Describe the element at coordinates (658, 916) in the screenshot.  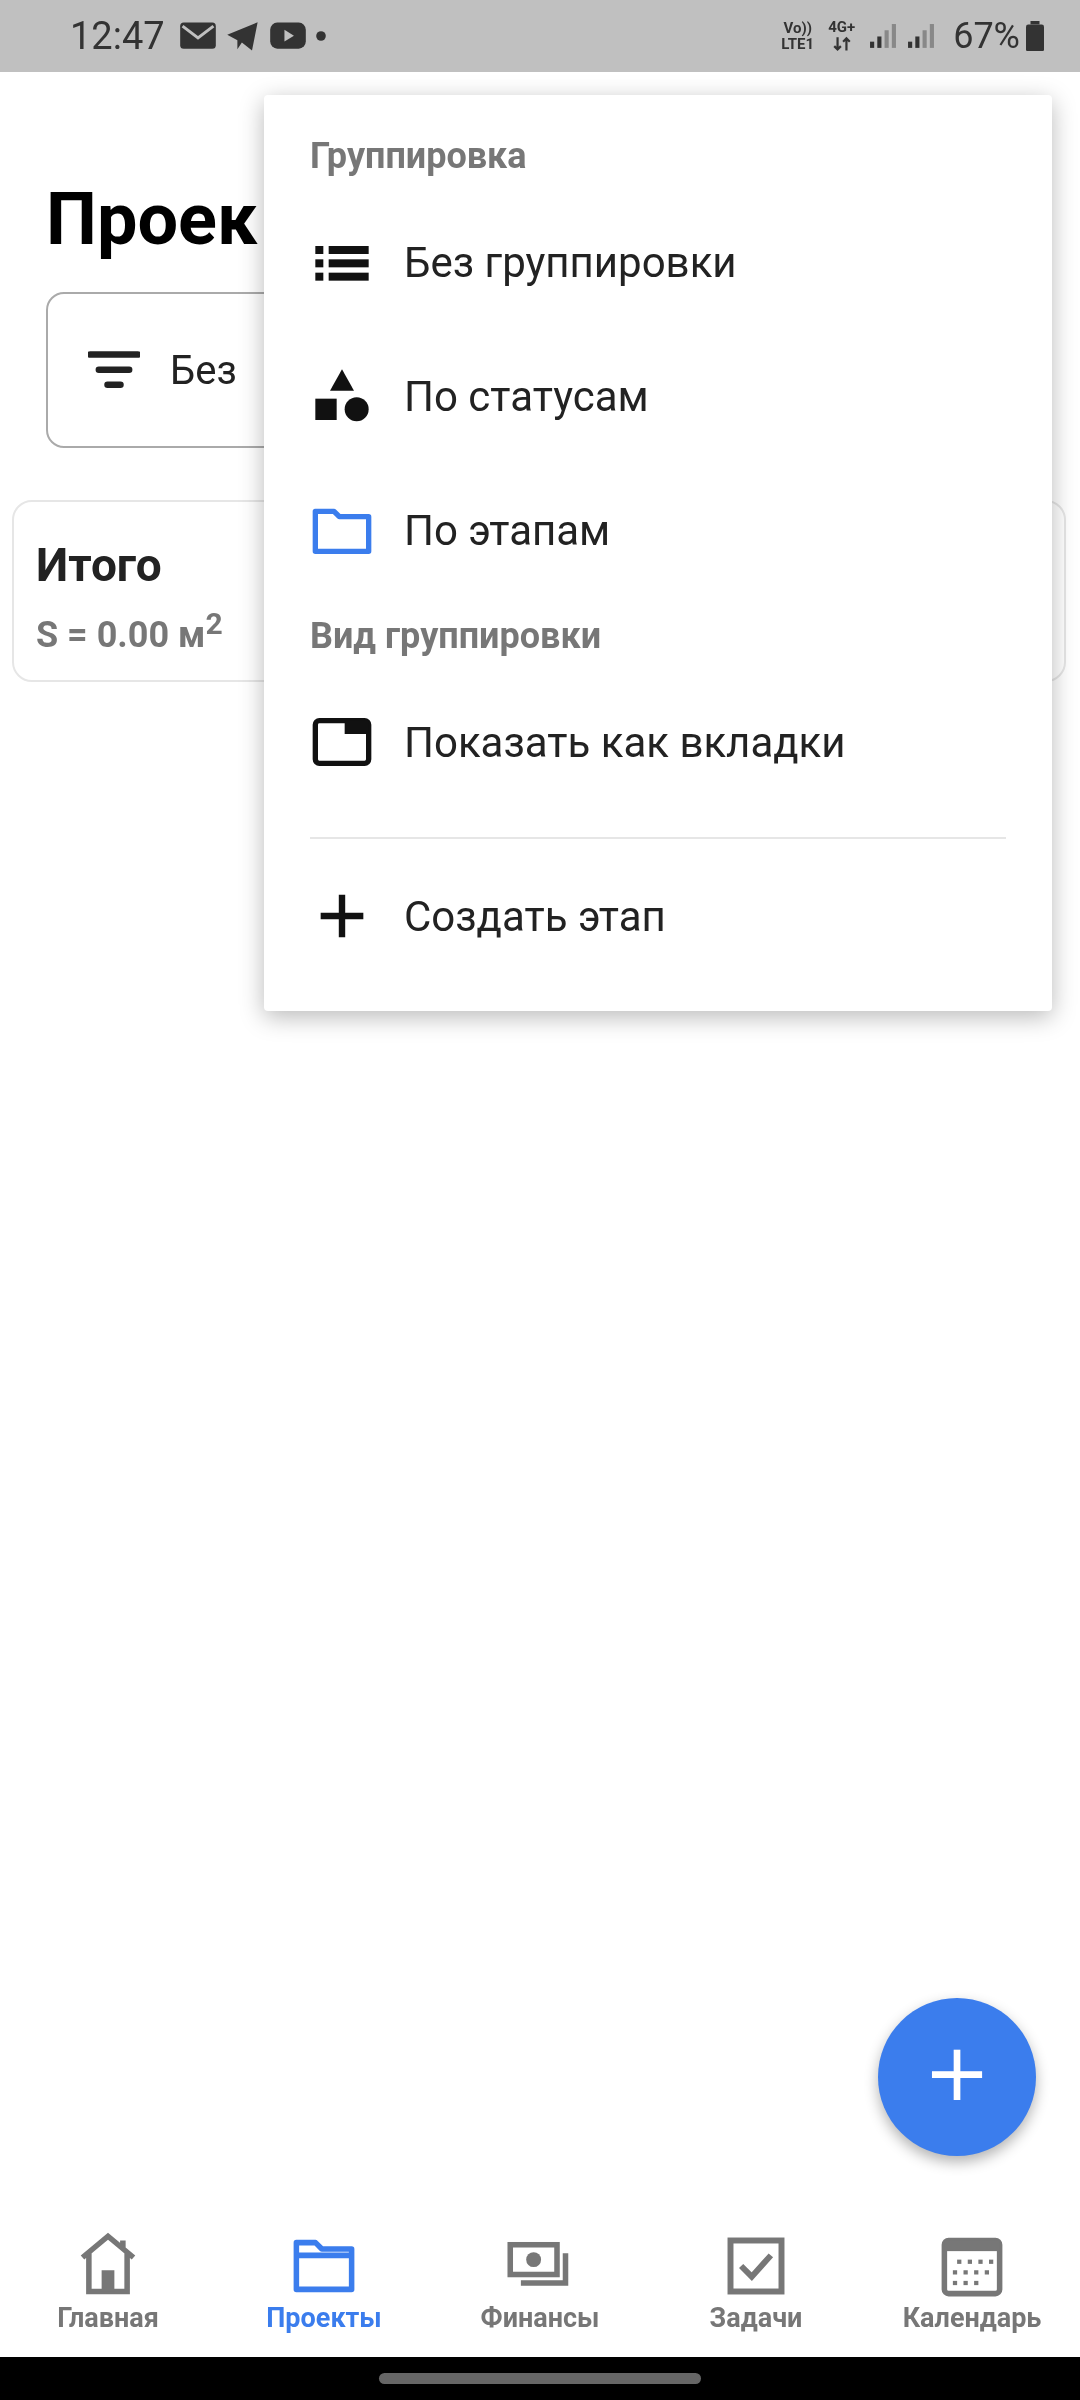
I see `menu-item: Создать этап` at that location.